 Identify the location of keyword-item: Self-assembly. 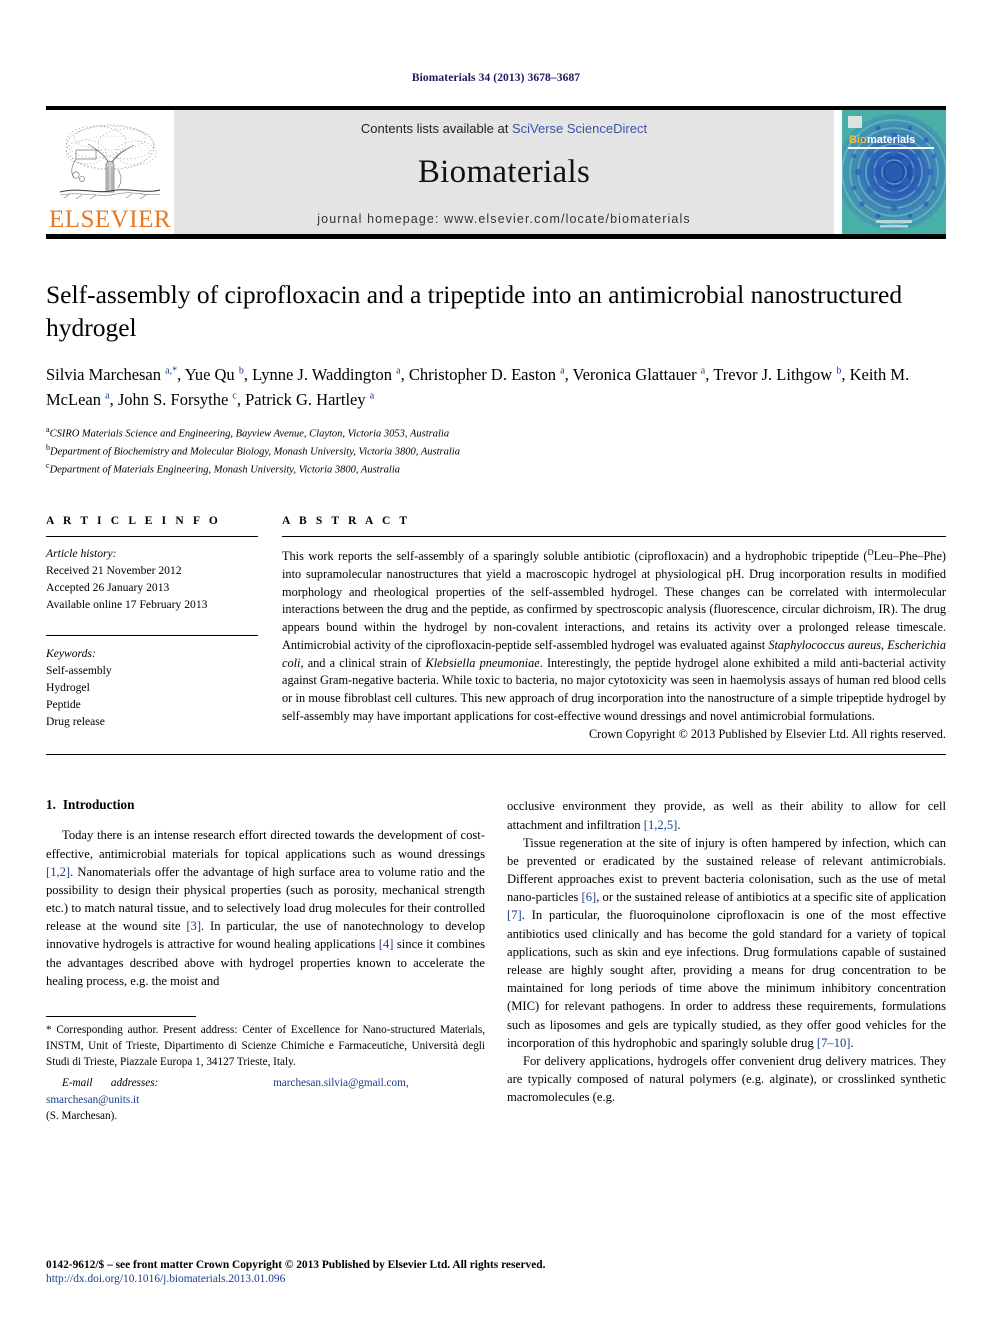
(79, 671).